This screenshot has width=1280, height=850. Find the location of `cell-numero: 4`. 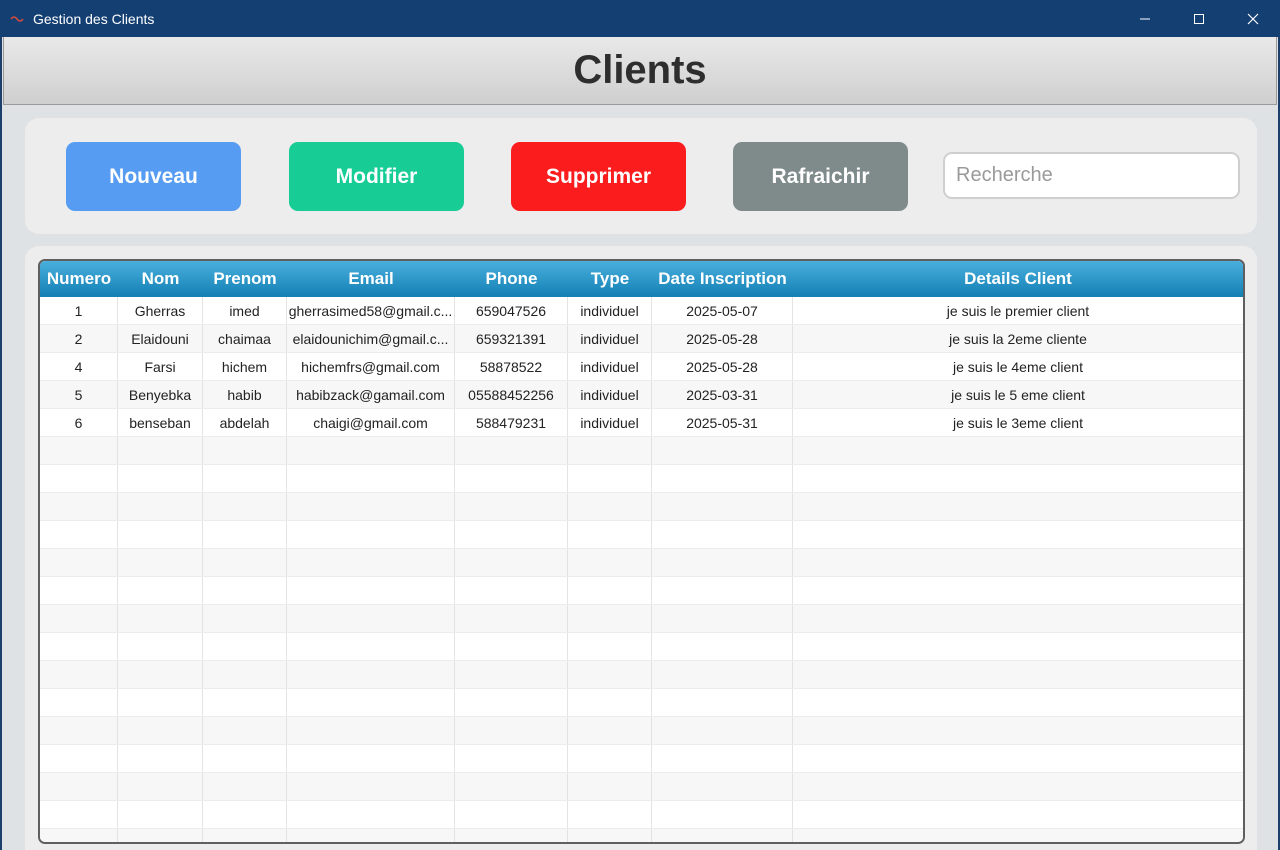

cell-numero: 4 is located at coordinates (79, 366).